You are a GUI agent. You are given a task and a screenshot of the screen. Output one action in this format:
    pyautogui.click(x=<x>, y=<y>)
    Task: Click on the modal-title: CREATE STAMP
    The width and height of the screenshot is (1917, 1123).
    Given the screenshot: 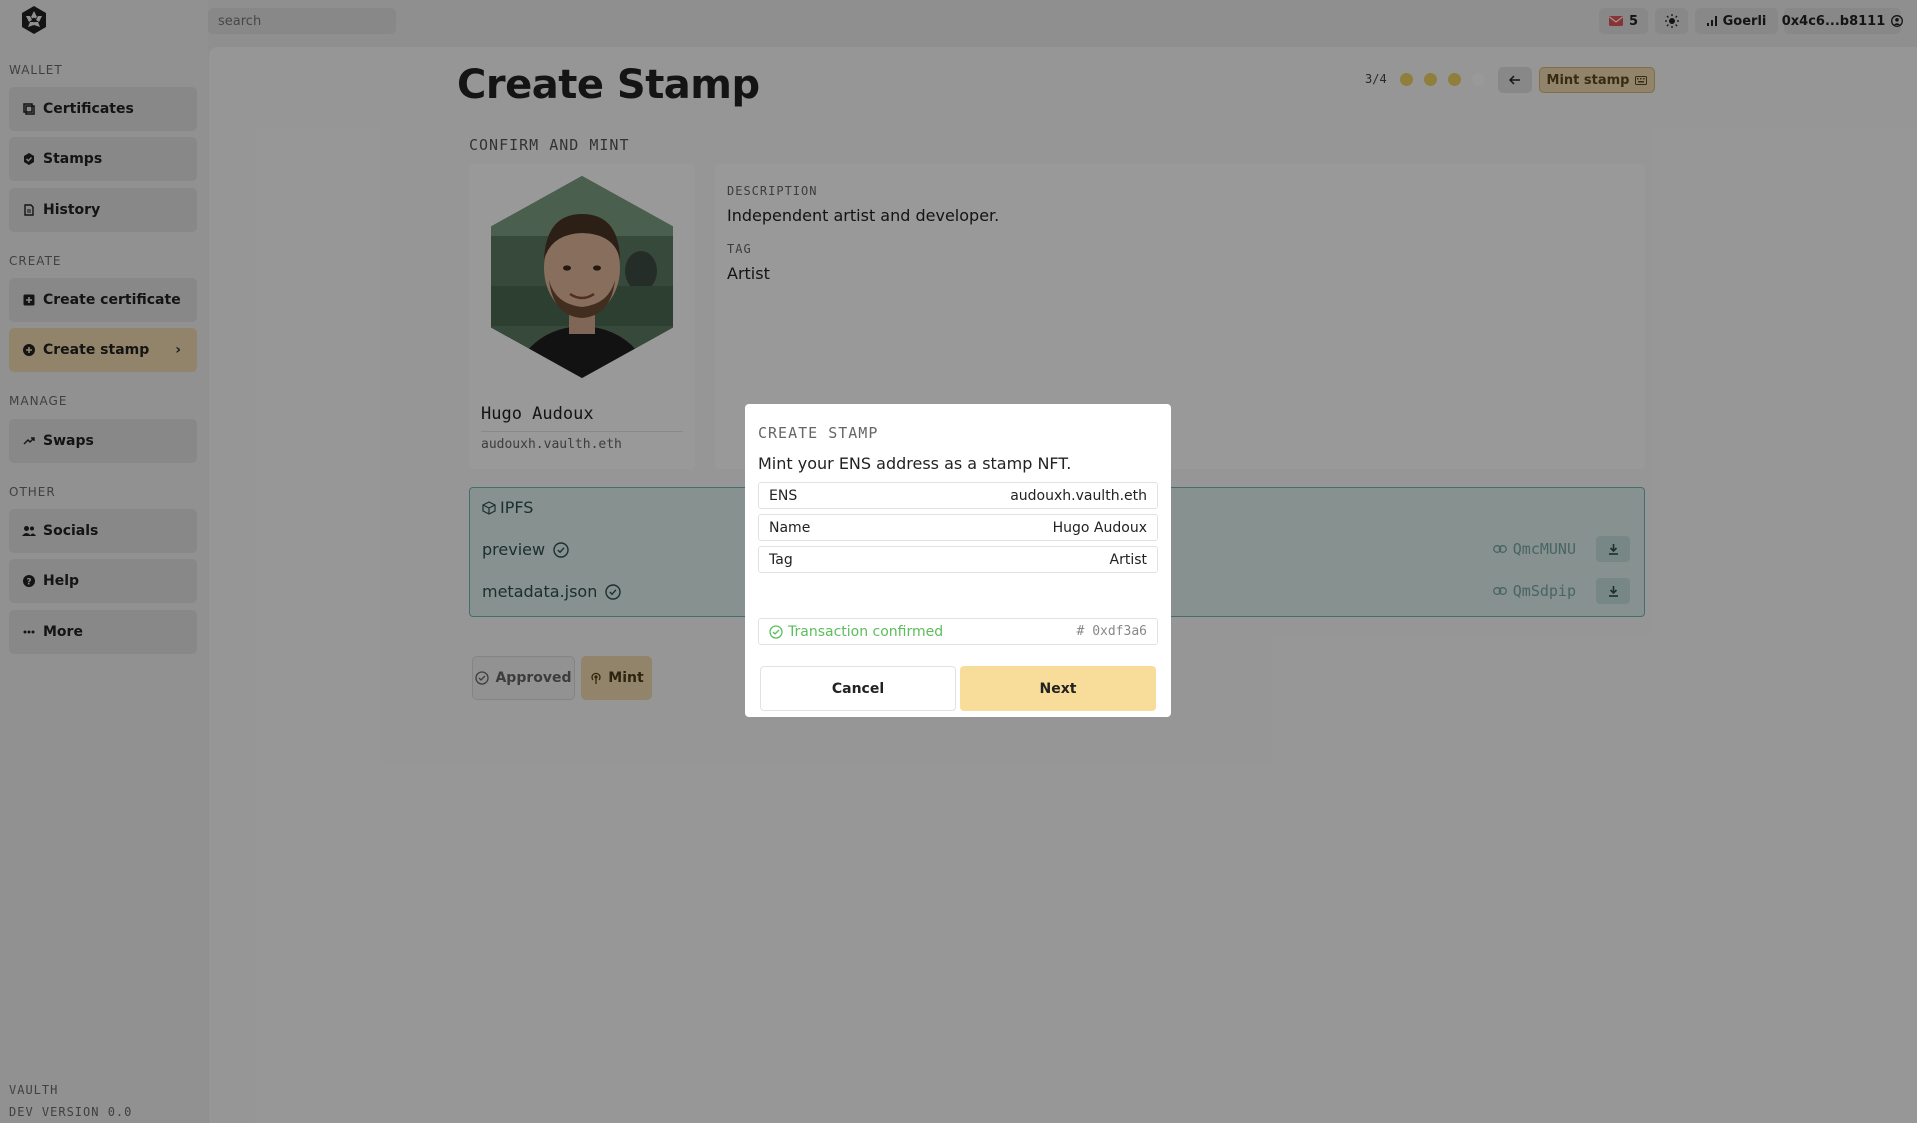 What is the action you would take?
    pyautogui.click(x=818, y=433)
    